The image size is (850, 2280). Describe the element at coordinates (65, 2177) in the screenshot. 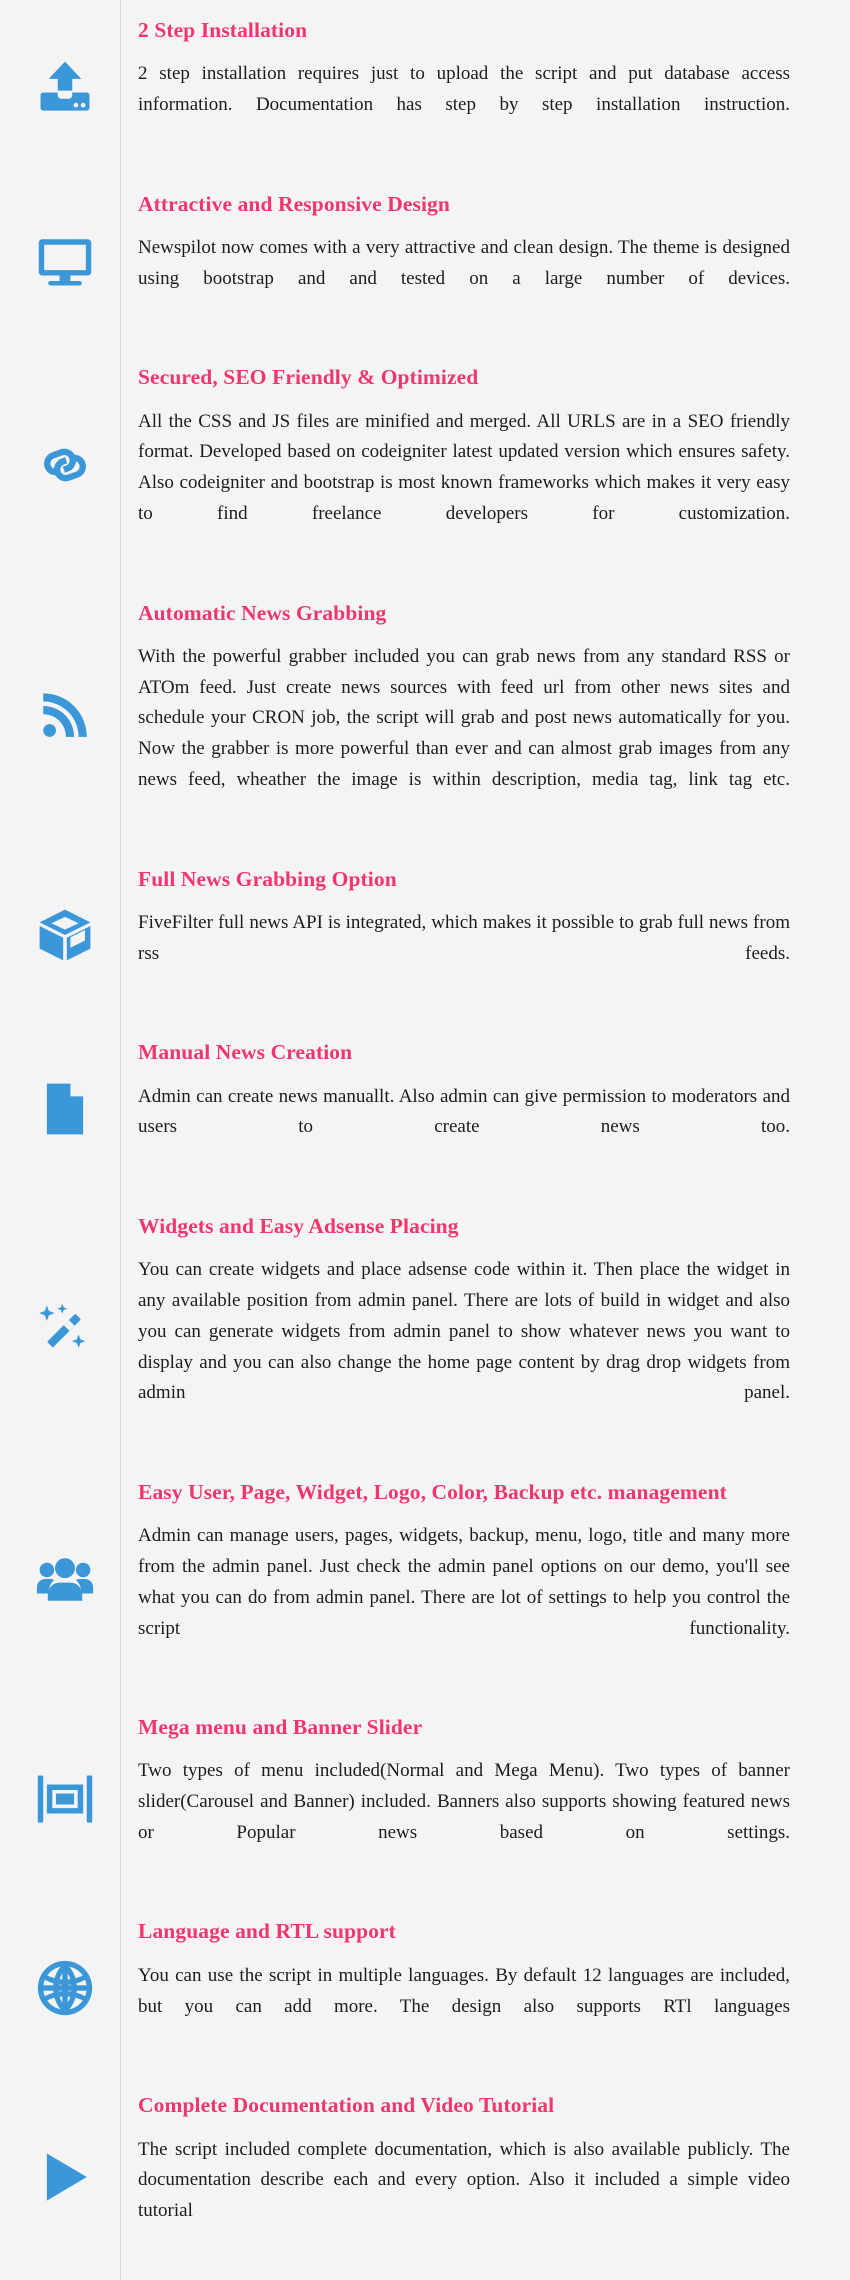

I see `play-button-icon` at that location.